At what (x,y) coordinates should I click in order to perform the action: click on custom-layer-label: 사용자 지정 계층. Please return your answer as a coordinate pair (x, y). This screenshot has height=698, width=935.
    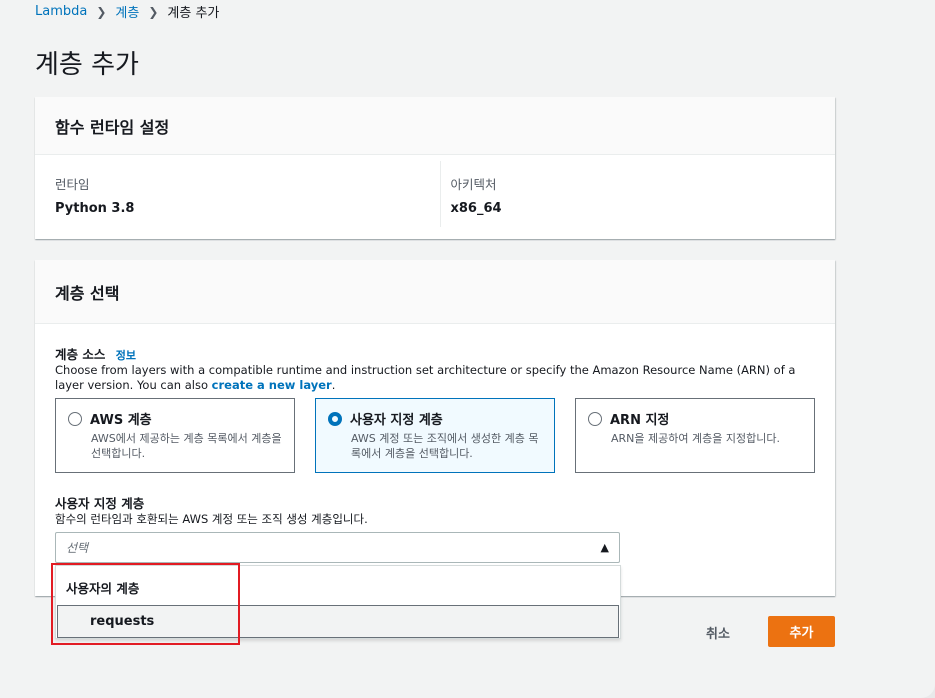
    Looking at the image, I should click on (100, 503).